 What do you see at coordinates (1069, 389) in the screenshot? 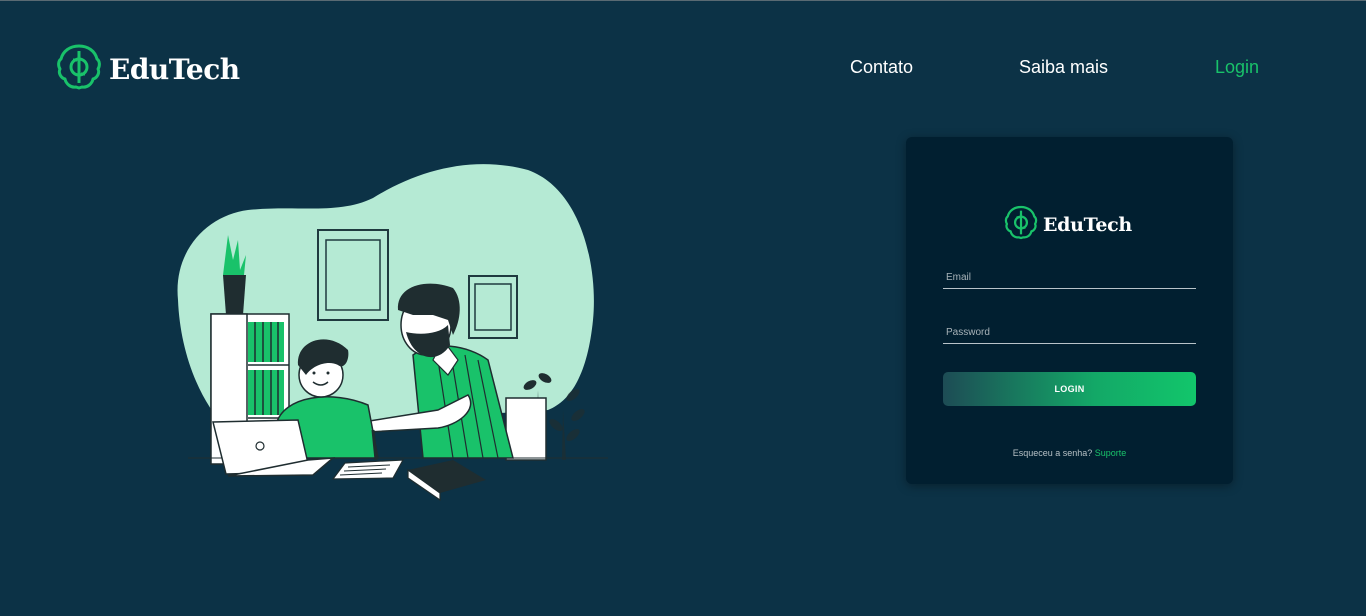
I see `login-button: LOGIN` at bounding box center [1069, 389].